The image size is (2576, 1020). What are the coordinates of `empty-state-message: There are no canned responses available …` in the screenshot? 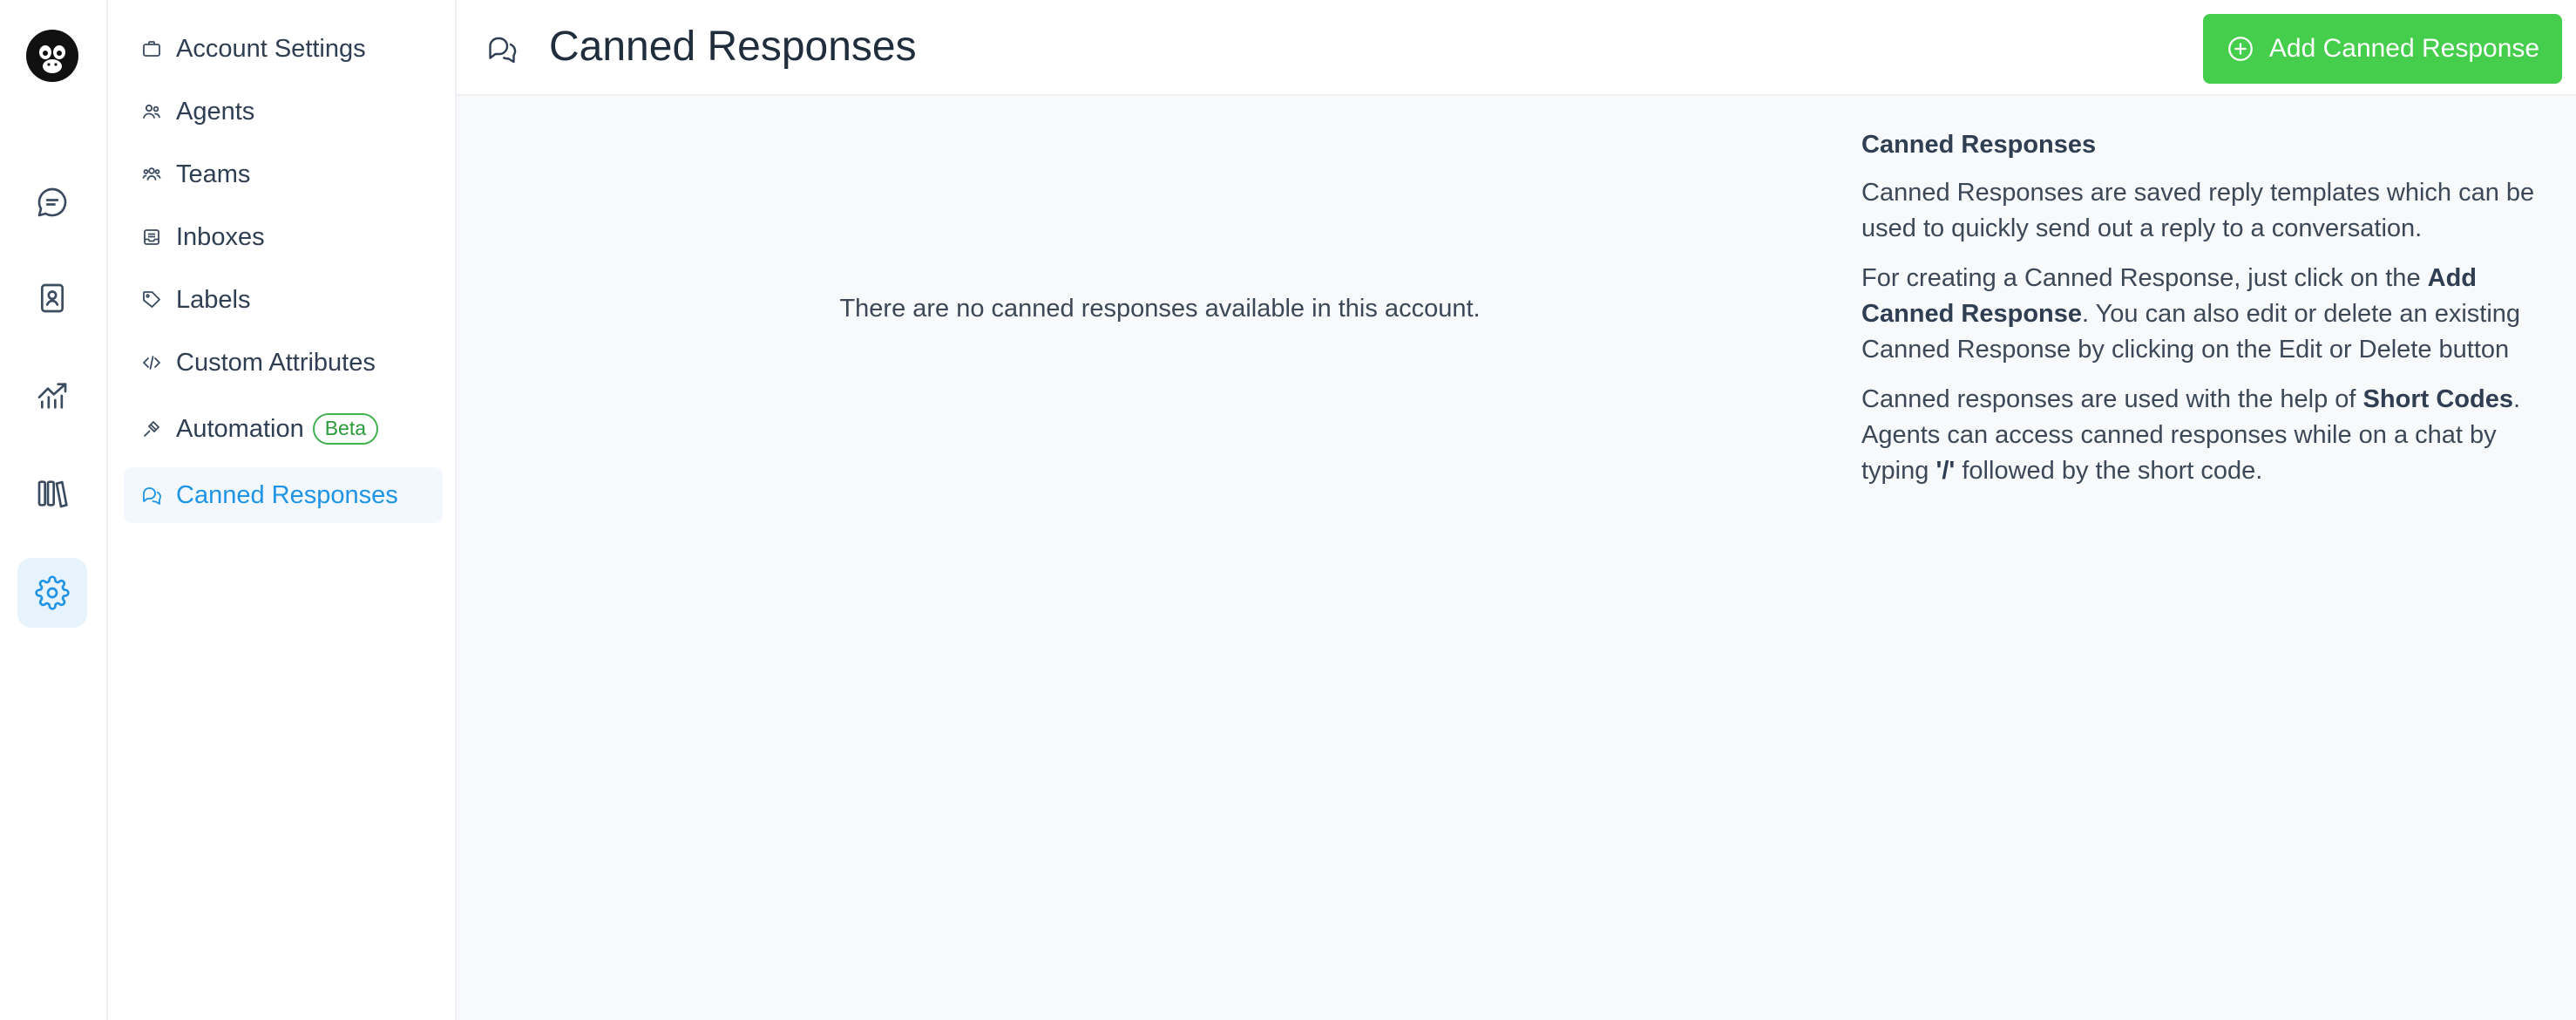 It's located at (1160, 309).